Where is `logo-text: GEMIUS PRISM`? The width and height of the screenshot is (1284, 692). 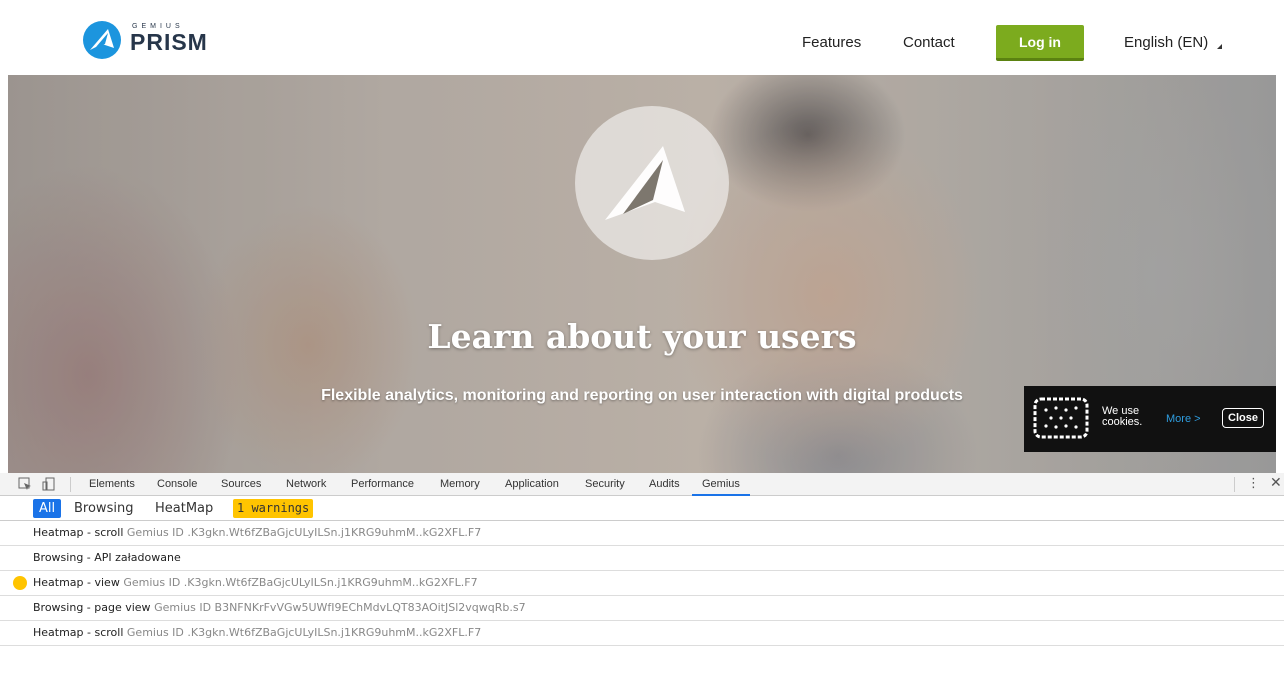
logo-text: GEMIUS PRISM is located at coordinates (175, 40).